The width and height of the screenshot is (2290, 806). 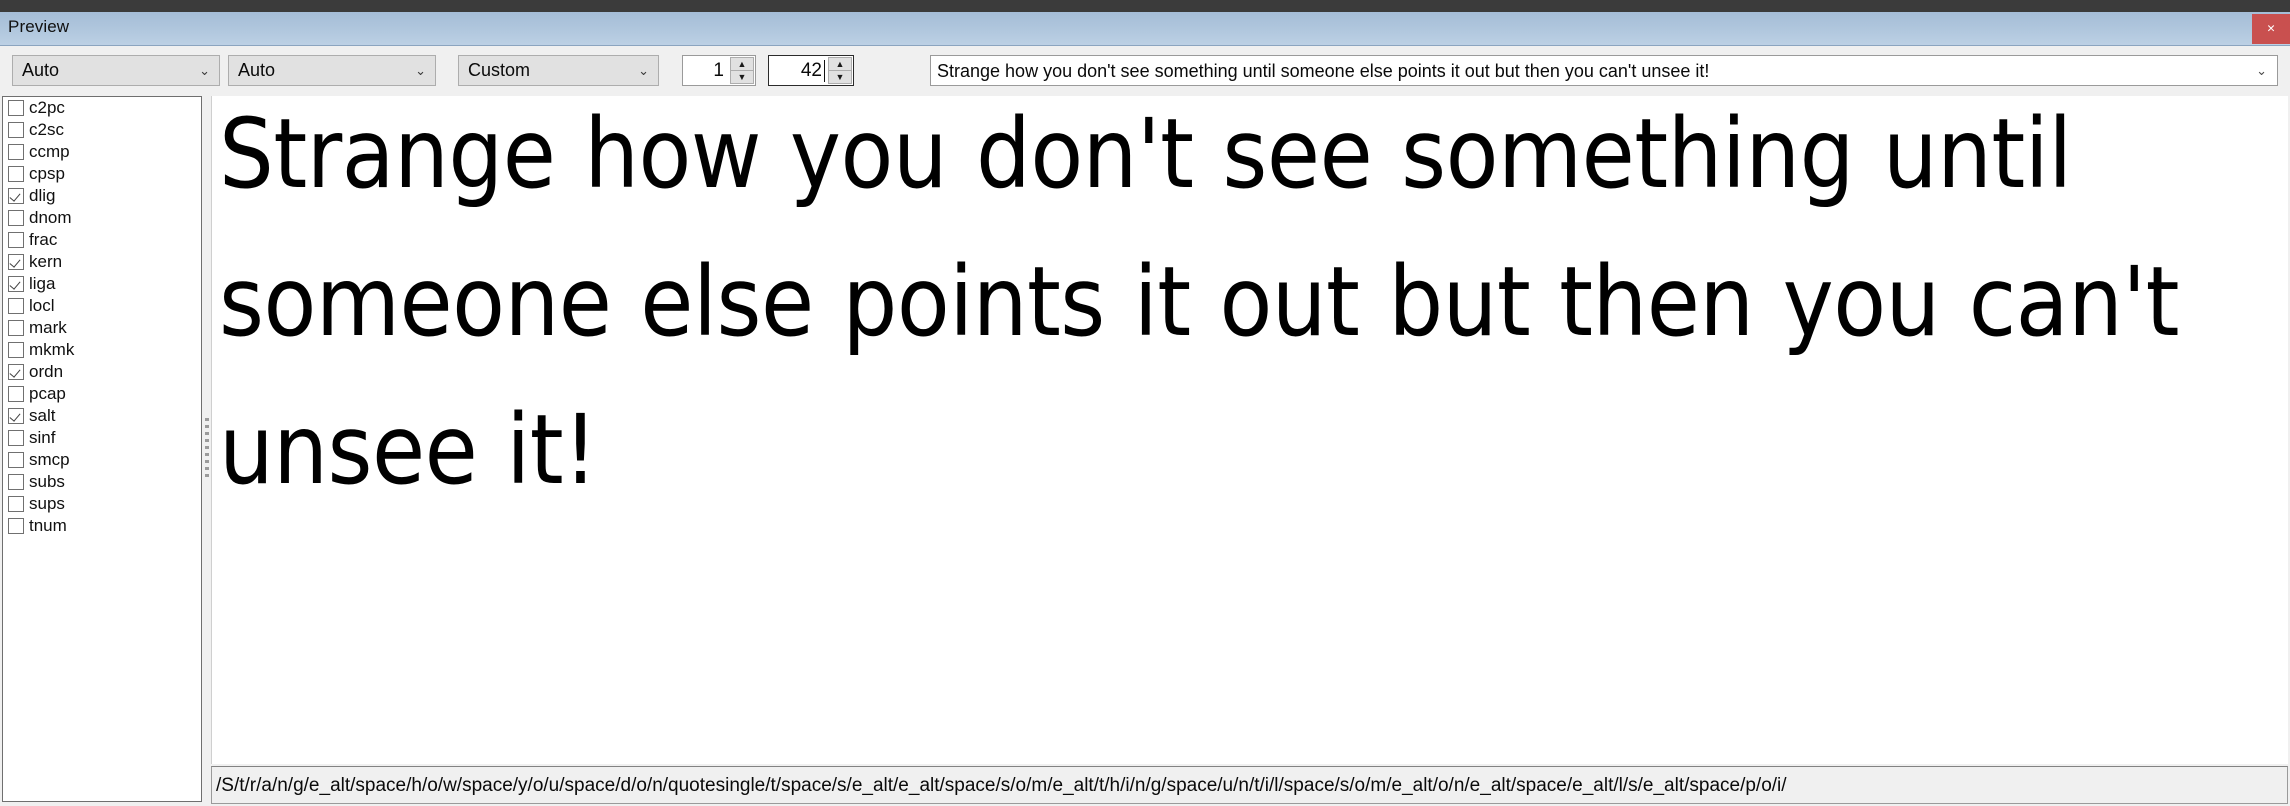 I want to click on feature-item: liga, so click(x=102, y=284).